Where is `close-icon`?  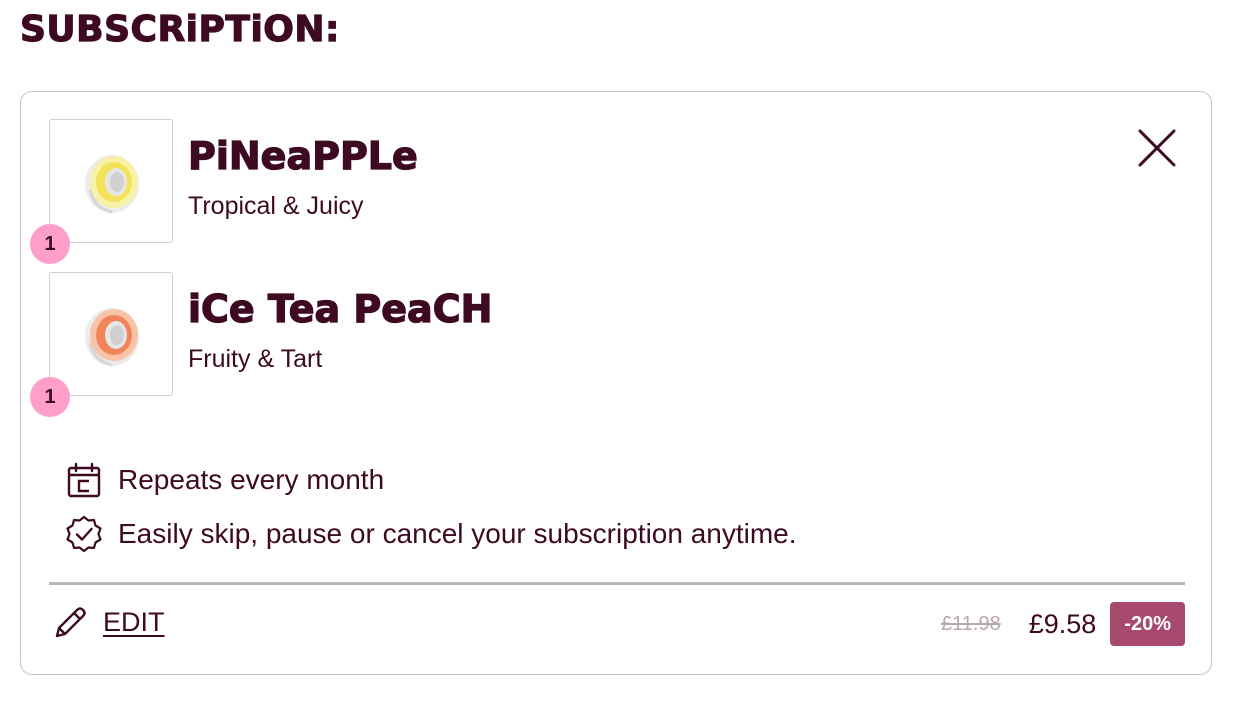 close-icon is located at coordinates (1157, 148).